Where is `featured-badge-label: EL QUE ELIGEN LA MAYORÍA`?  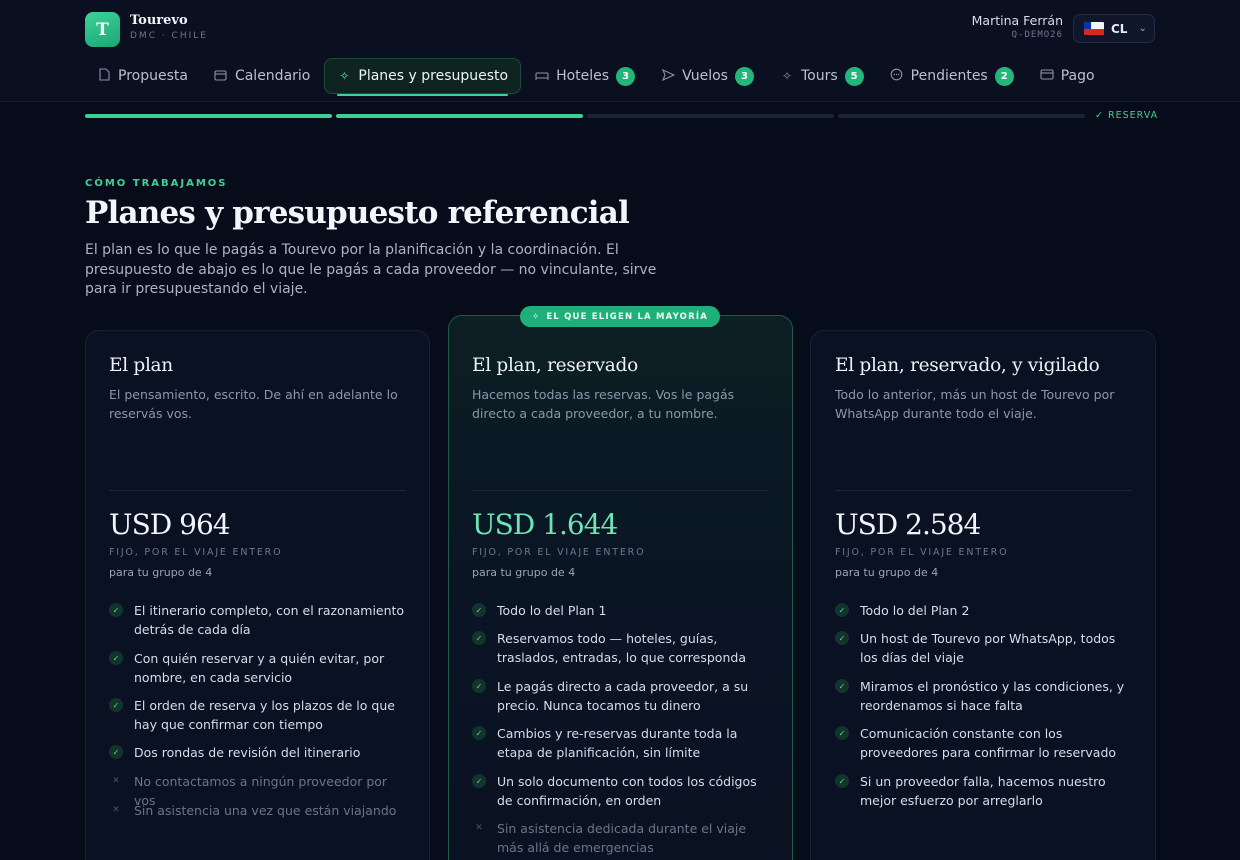 featured-badge-label: EL QUE ELIGEN LA MAYORÍA is located at coordinates (627, 316).